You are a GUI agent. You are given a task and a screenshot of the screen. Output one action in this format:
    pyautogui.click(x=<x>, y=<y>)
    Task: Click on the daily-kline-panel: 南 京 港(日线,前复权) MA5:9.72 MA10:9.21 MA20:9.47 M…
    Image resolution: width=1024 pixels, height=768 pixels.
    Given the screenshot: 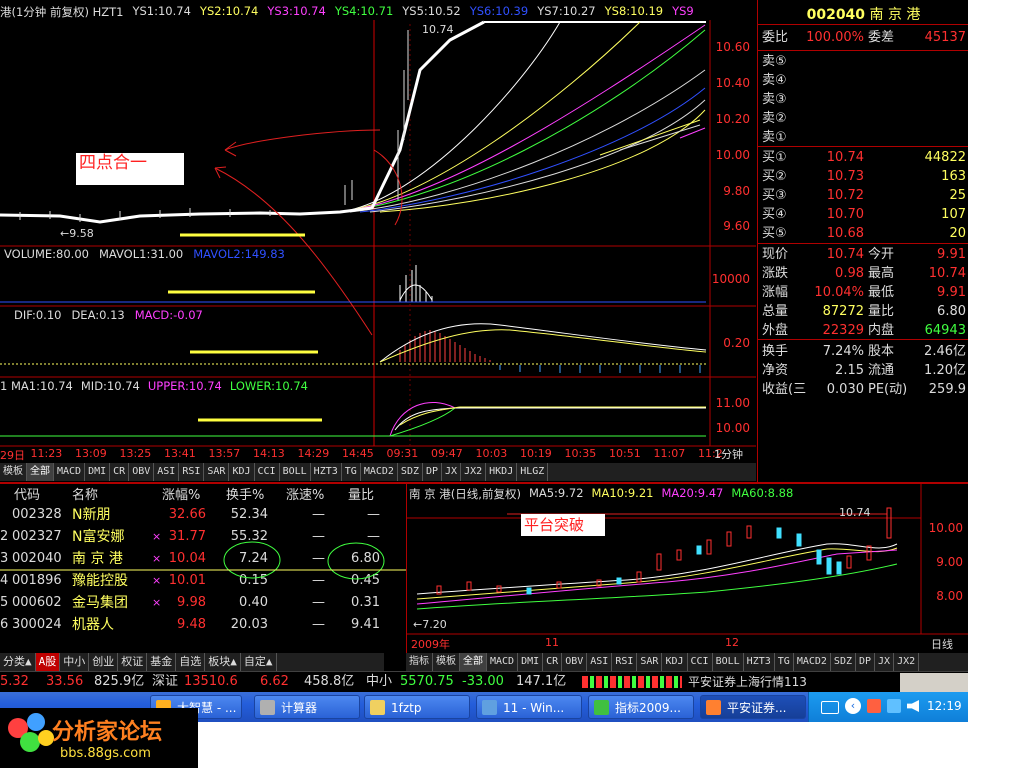 What is the action you would take?
    pyautogui.click(x=687, y=568)
    